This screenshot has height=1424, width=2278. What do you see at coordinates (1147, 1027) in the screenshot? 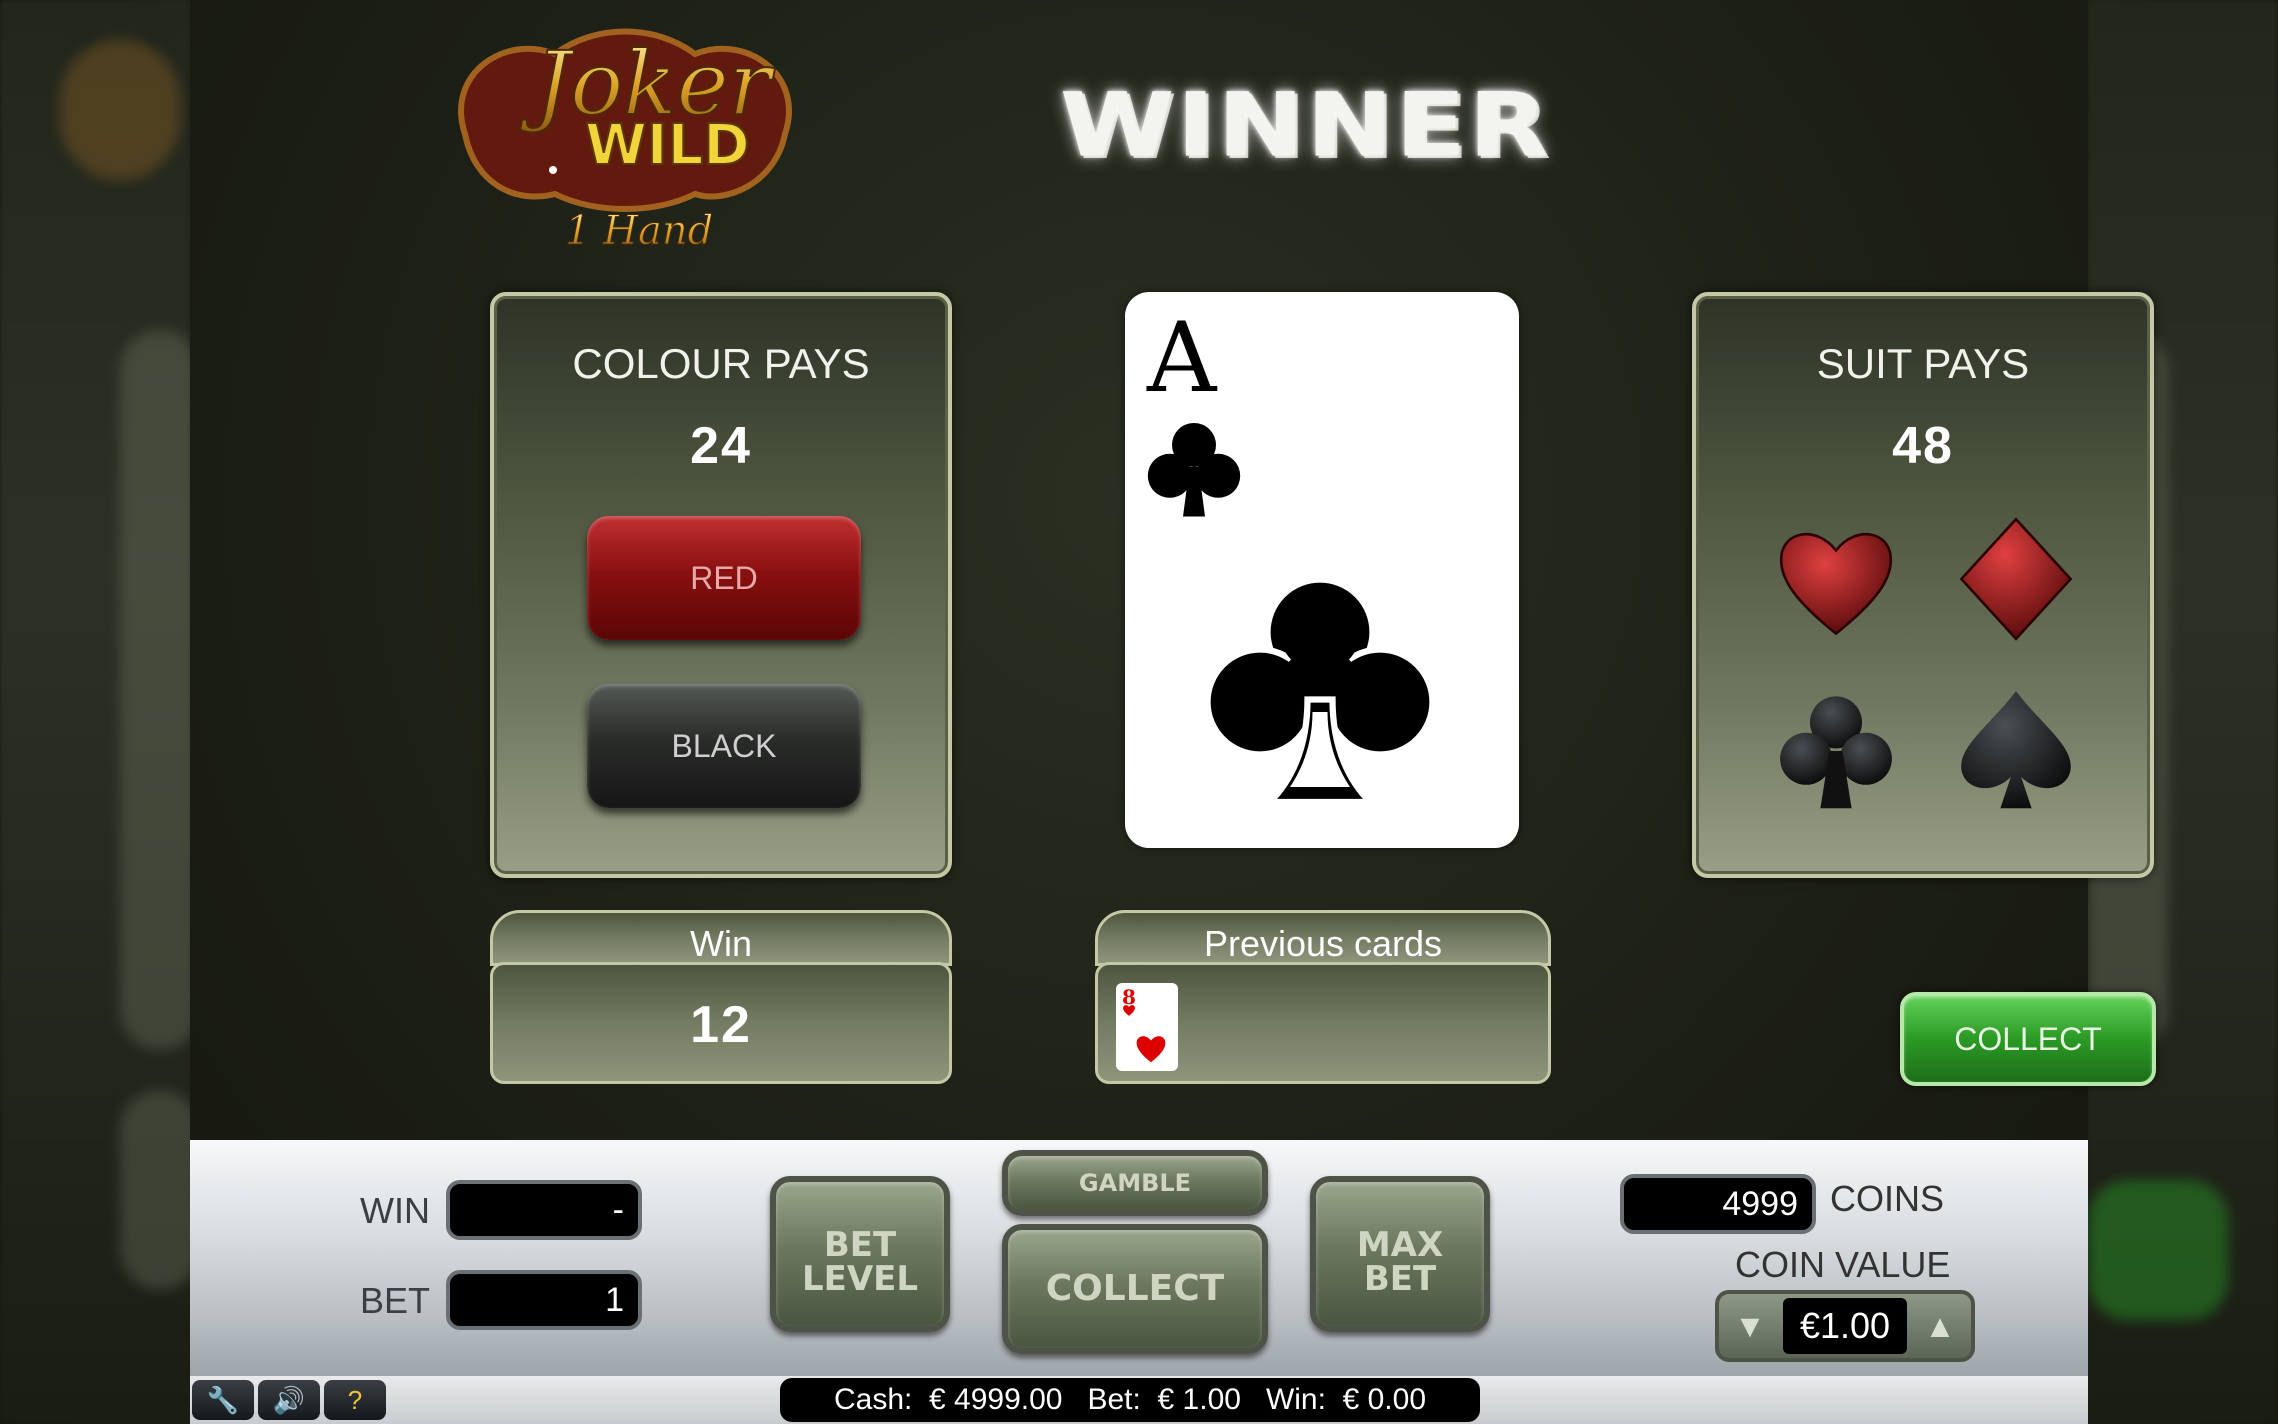
I see `previous-card: 8` at bounding box center [1147, 1027].